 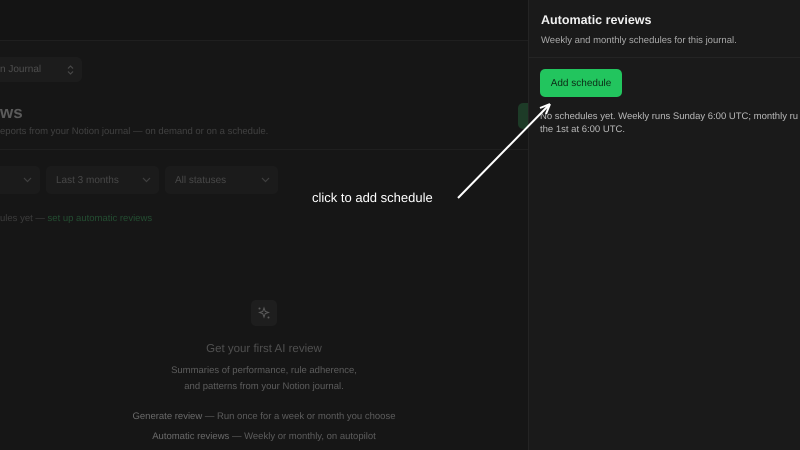 What do you see at coordinates (70, 69) in the screenshot?
I see `chevrons-up-down-icon` at bounding box center [70, 69].